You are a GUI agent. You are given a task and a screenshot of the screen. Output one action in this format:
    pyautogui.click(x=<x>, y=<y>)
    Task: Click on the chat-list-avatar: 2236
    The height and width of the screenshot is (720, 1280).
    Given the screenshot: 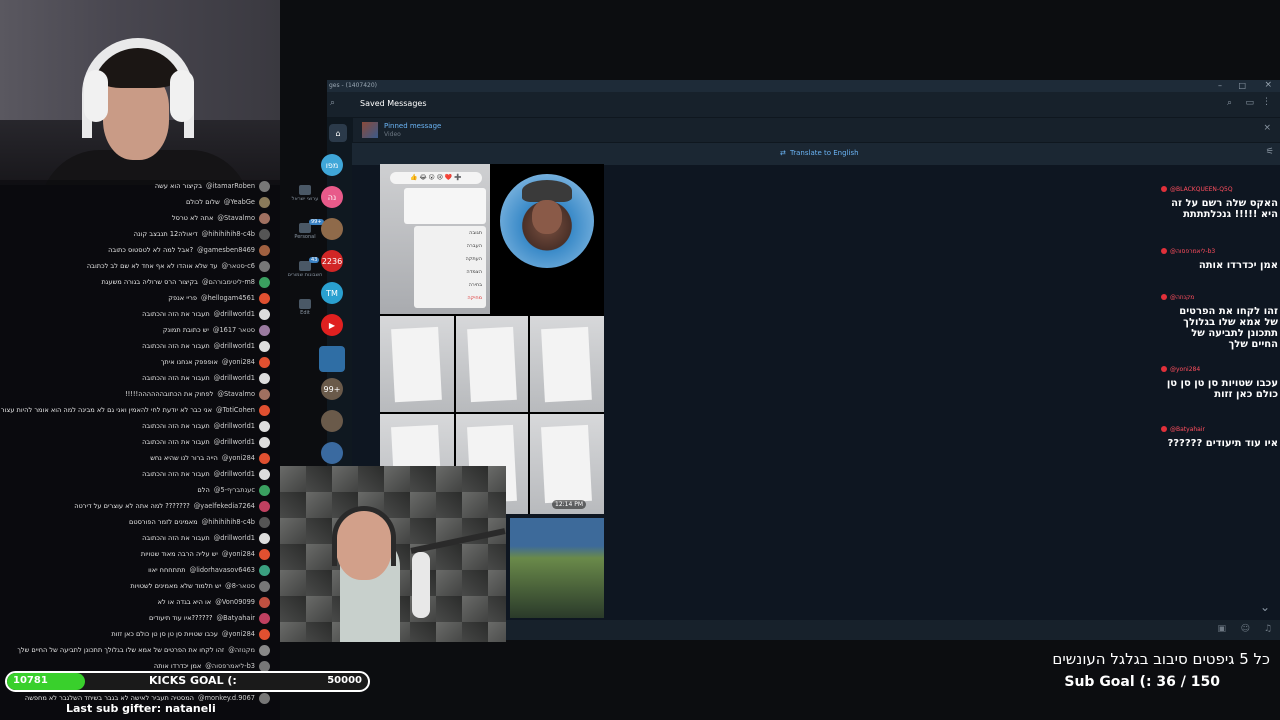 What is the action you would take?
    pyautogui.click(x=332, y=261)
    